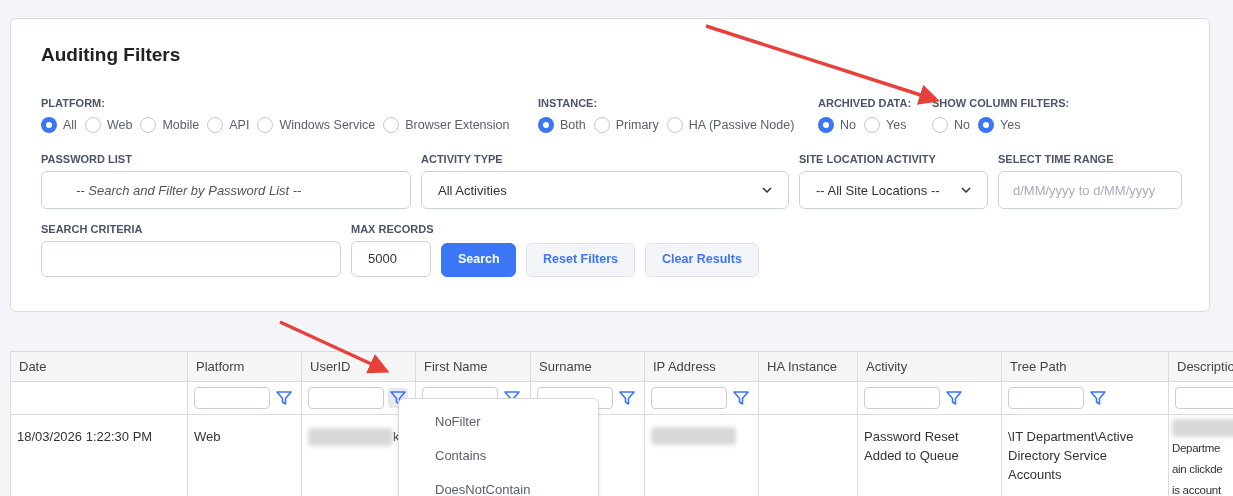  Describe the element at coordinates (473, 367) in the screenshot. I see `column-header: First Name` at that location.